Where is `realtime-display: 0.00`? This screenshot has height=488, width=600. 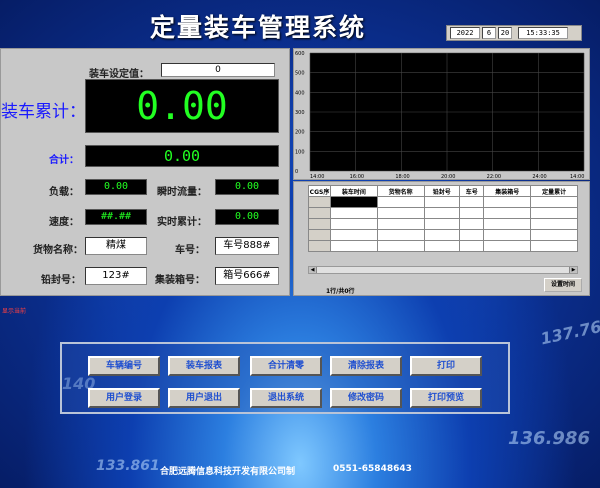 realtime-display: 0.00 is located at coordinates (247, 217).